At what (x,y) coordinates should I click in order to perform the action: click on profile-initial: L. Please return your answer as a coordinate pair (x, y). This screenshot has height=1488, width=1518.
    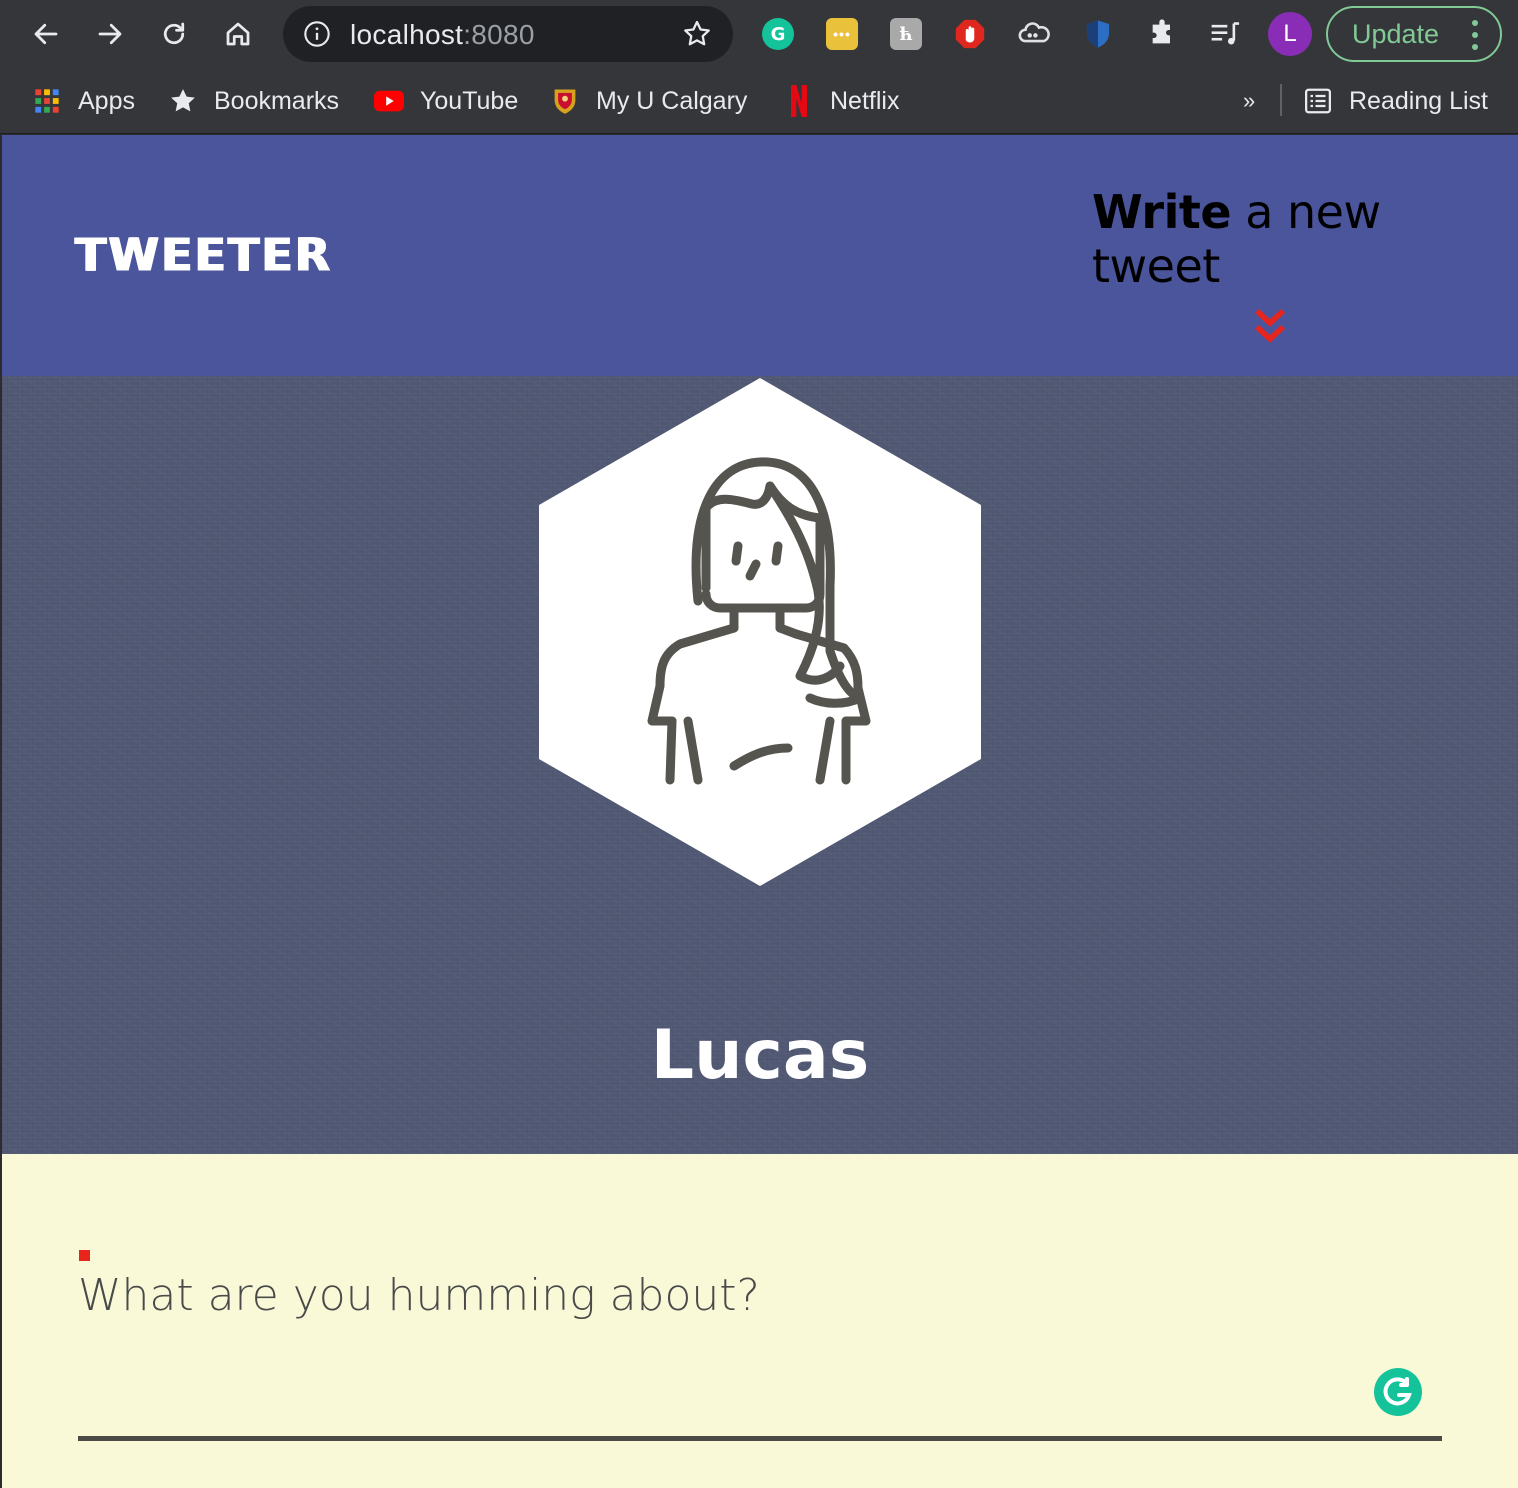
    Looking at the image, I should click on (1290, 33).